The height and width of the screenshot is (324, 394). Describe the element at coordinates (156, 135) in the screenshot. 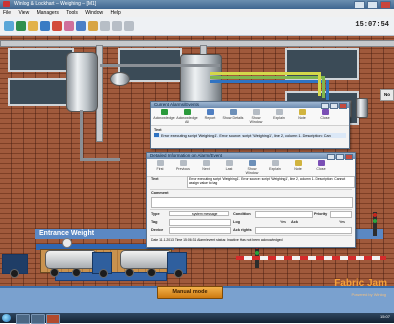

I see `alarm-type-icon` at that location.